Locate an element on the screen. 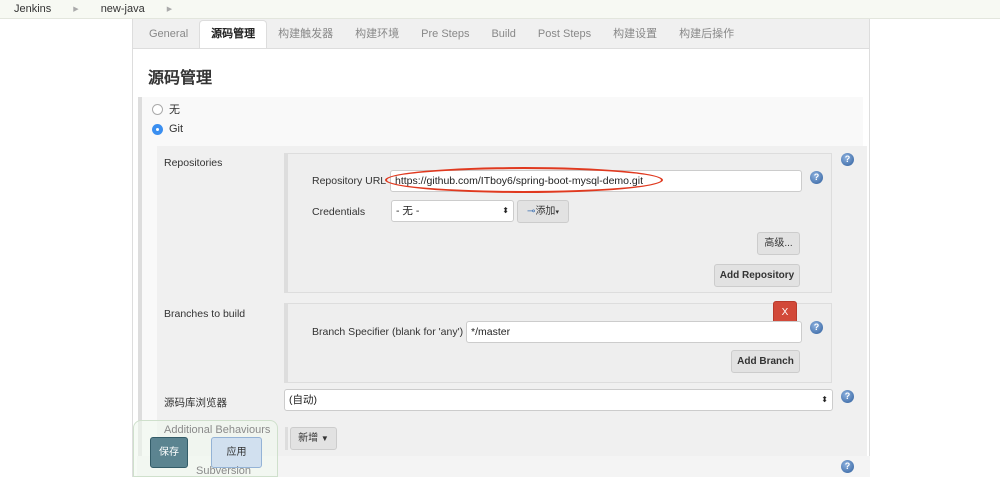 The width and height of the screenshot is (1000, 477). branches-label: Branches to build is located at coordinates (205, 314).